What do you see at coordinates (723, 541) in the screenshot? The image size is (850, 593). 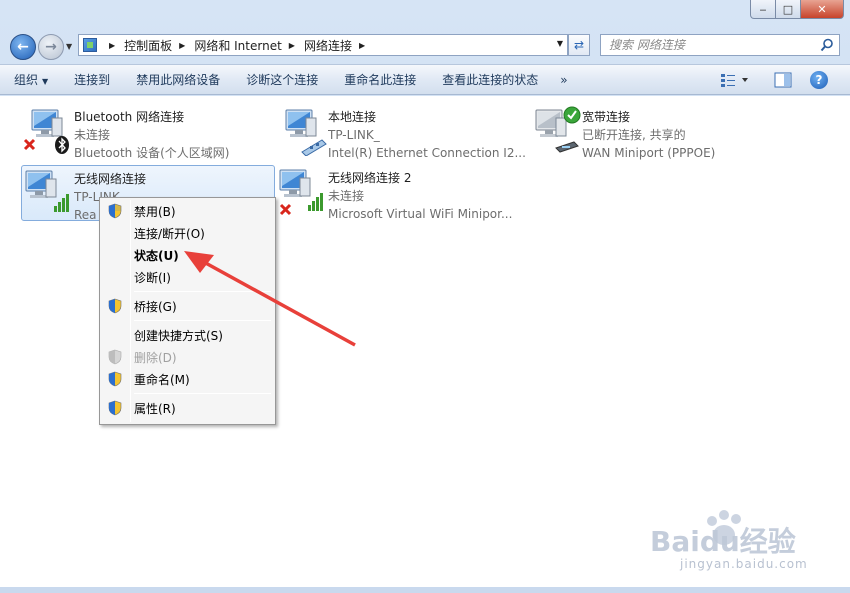 I see `watermark-logo: Baidu经验` at bounding box center [723, 541].